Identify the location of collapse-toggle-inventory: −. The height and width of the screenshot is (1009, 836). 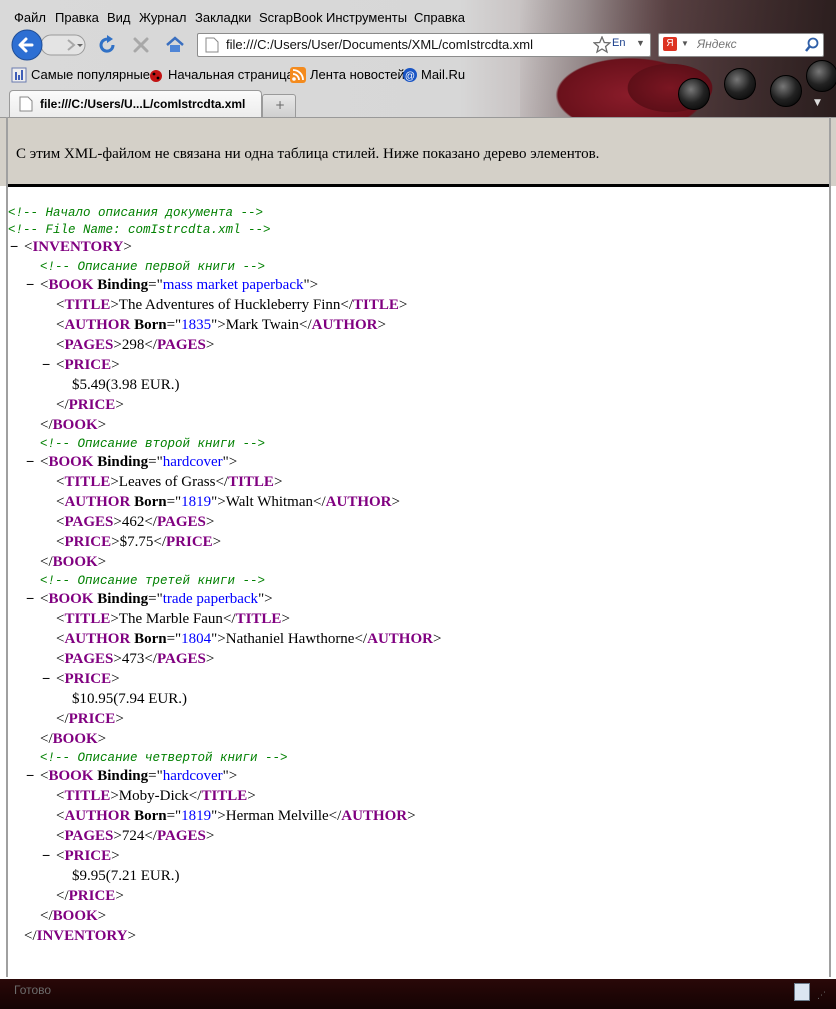
(14, 248).